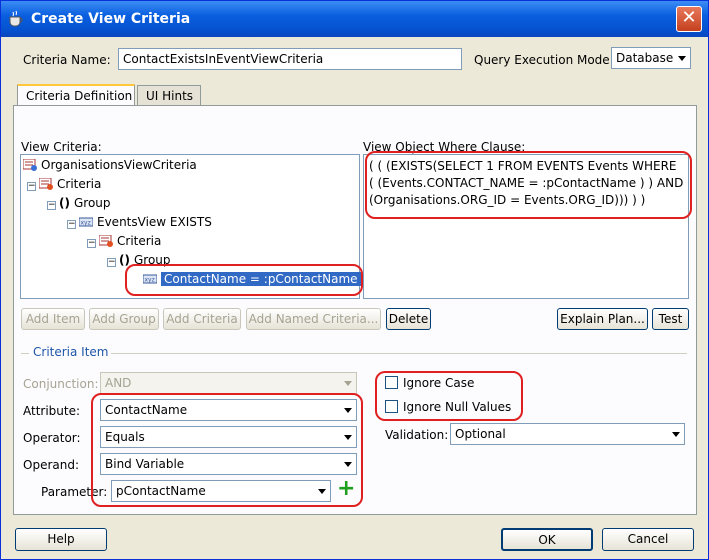 This screenshot has height=560, width=709. I want to click on tree-node-group: −() Group, so click(79, 203).